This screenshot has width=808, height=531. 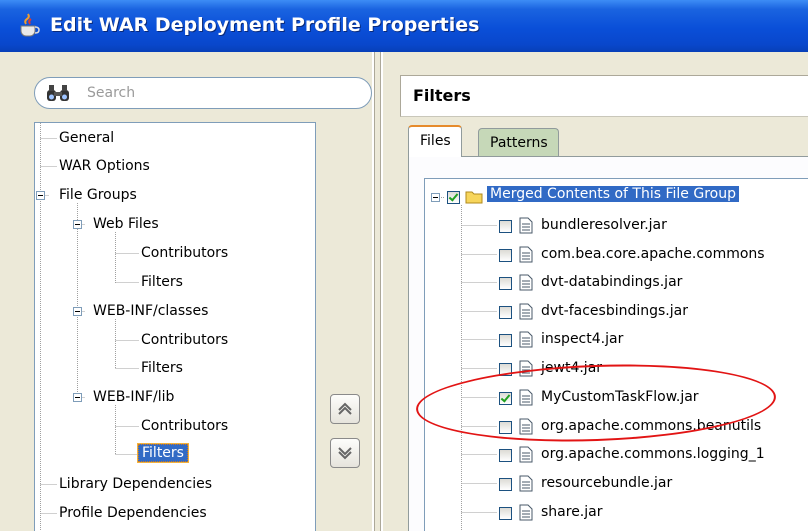 What do you see at coordinates (614, 311) in the screenshot?
I see `file-label: dvt-facesbindings.jar` at bounding box center [614, 311].